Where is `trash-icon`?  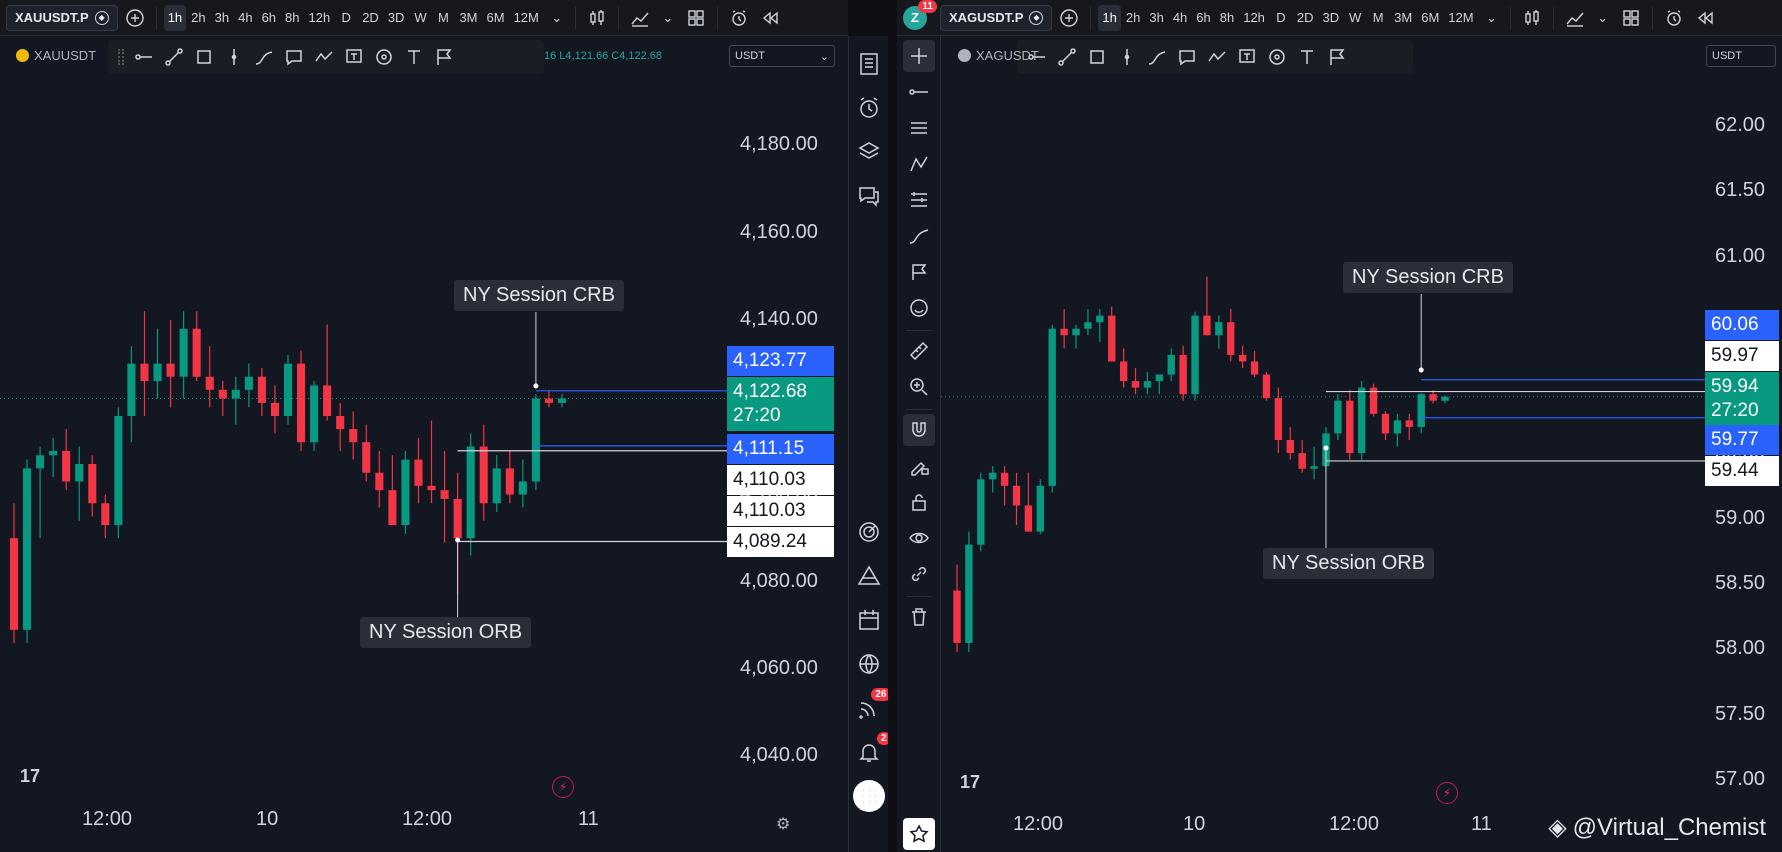
trash-icon is located at coordinates (919, 617).